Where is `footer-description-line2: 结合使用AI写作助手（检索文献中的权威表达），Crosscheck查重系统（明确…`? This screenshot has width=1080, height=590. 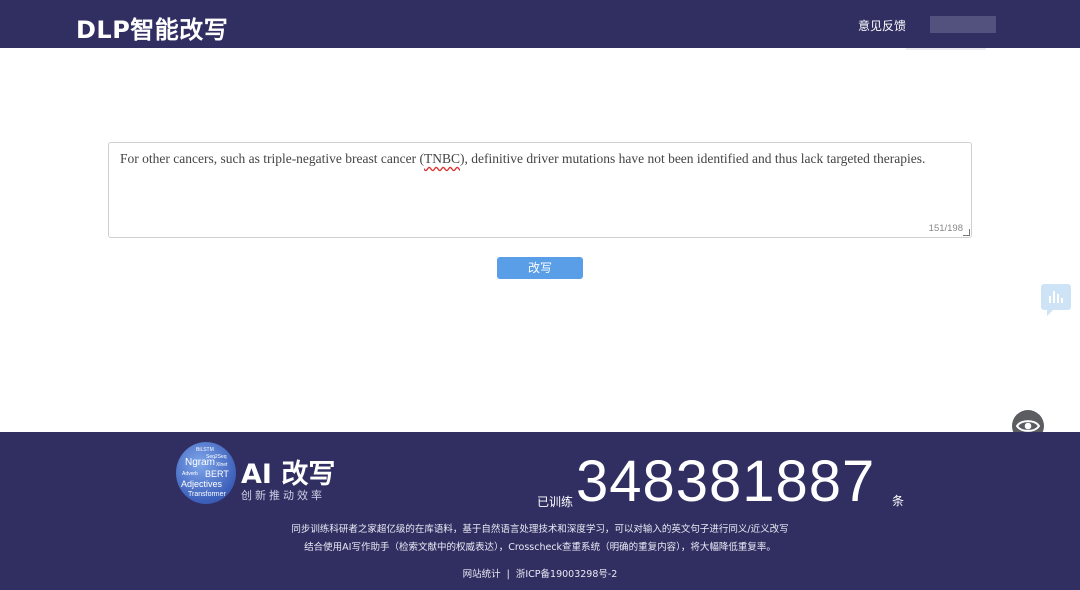
footer-description-line2: 结合使用AI写作助手（检索文献中的权威表达），Crosscheck查重系统（明确… is located at coordinates (540, 547).